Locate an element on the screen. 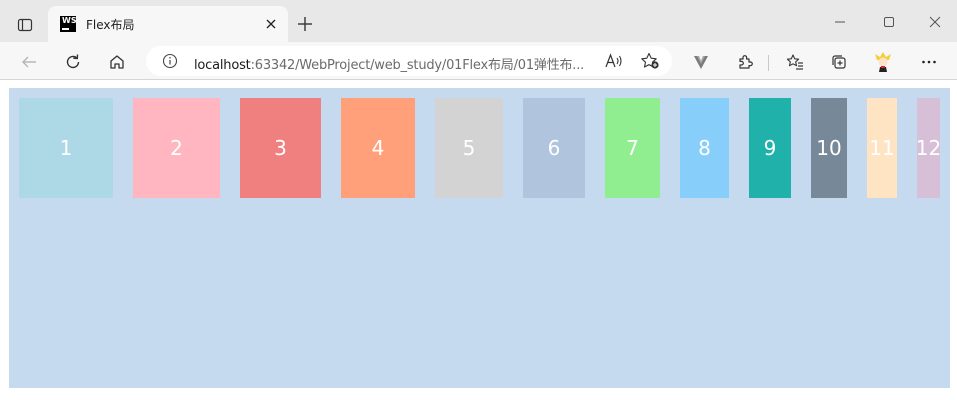 This screenshot has width=957, height=400. flex-item-10: 10 is located at coordinates (829, 148).